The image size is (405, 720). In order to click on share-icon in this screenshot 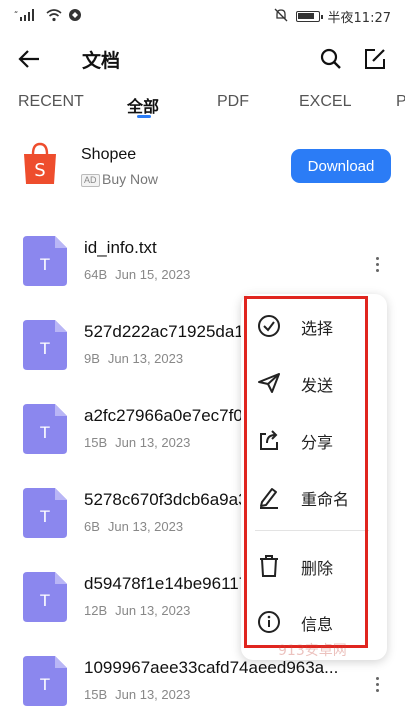, I will do `click(269, 440)`.